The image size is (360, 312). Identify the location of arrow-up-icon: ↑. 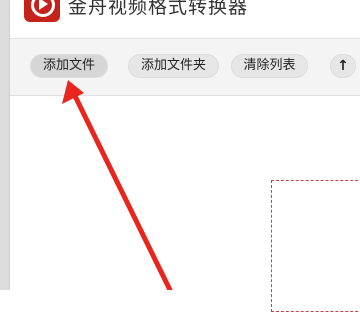
(343, 66).